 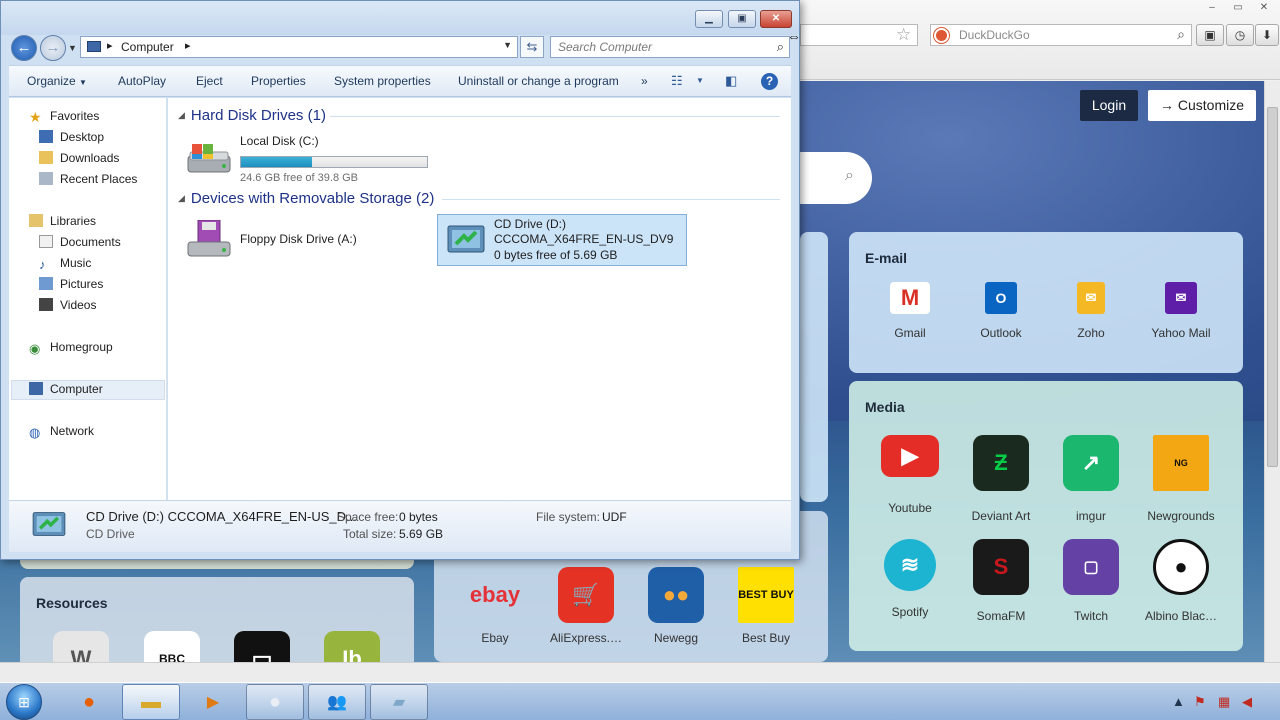 I want to click on browser-maximize-button: ▭, so click(x=1238, y=8).